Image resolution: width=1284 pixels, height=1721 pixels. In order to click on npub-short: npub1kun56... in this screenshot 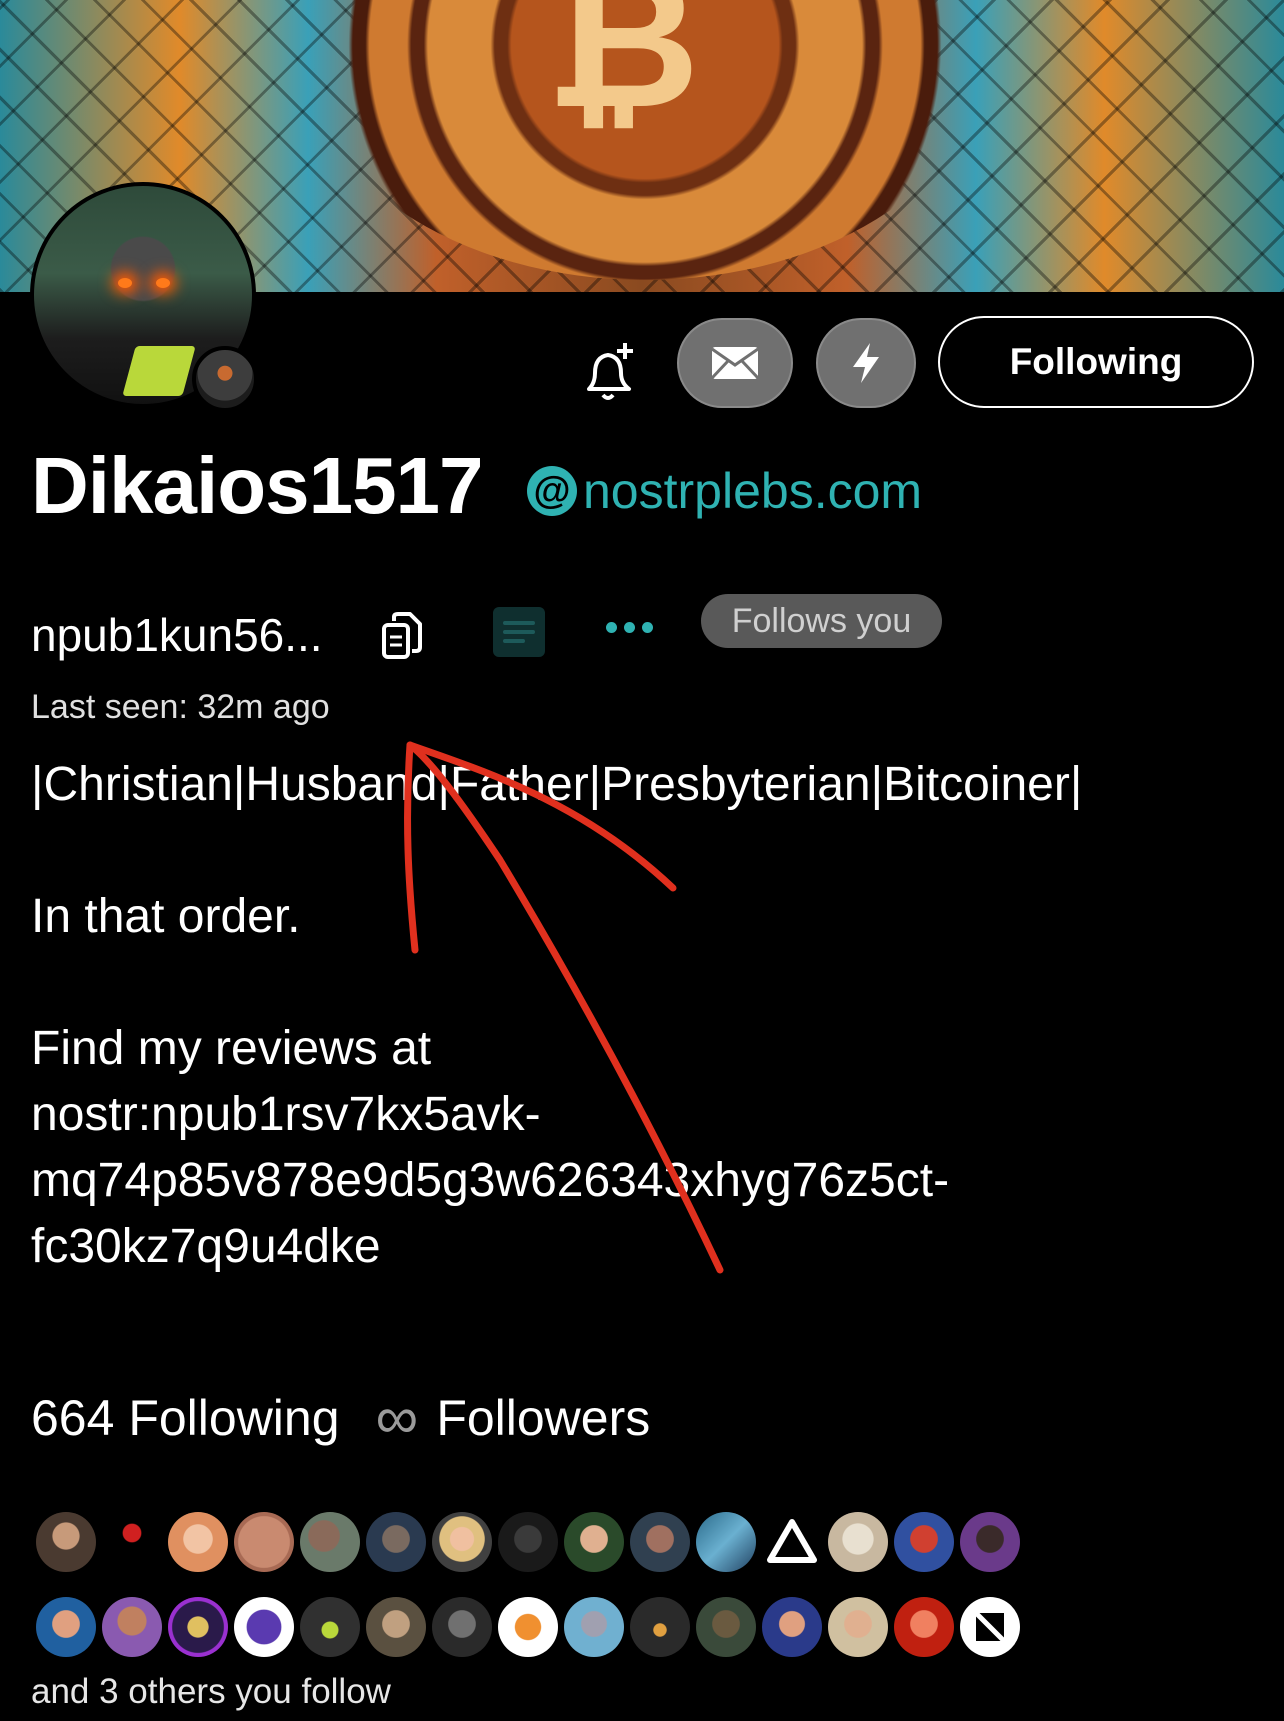, I will do `click(177, 635)`.